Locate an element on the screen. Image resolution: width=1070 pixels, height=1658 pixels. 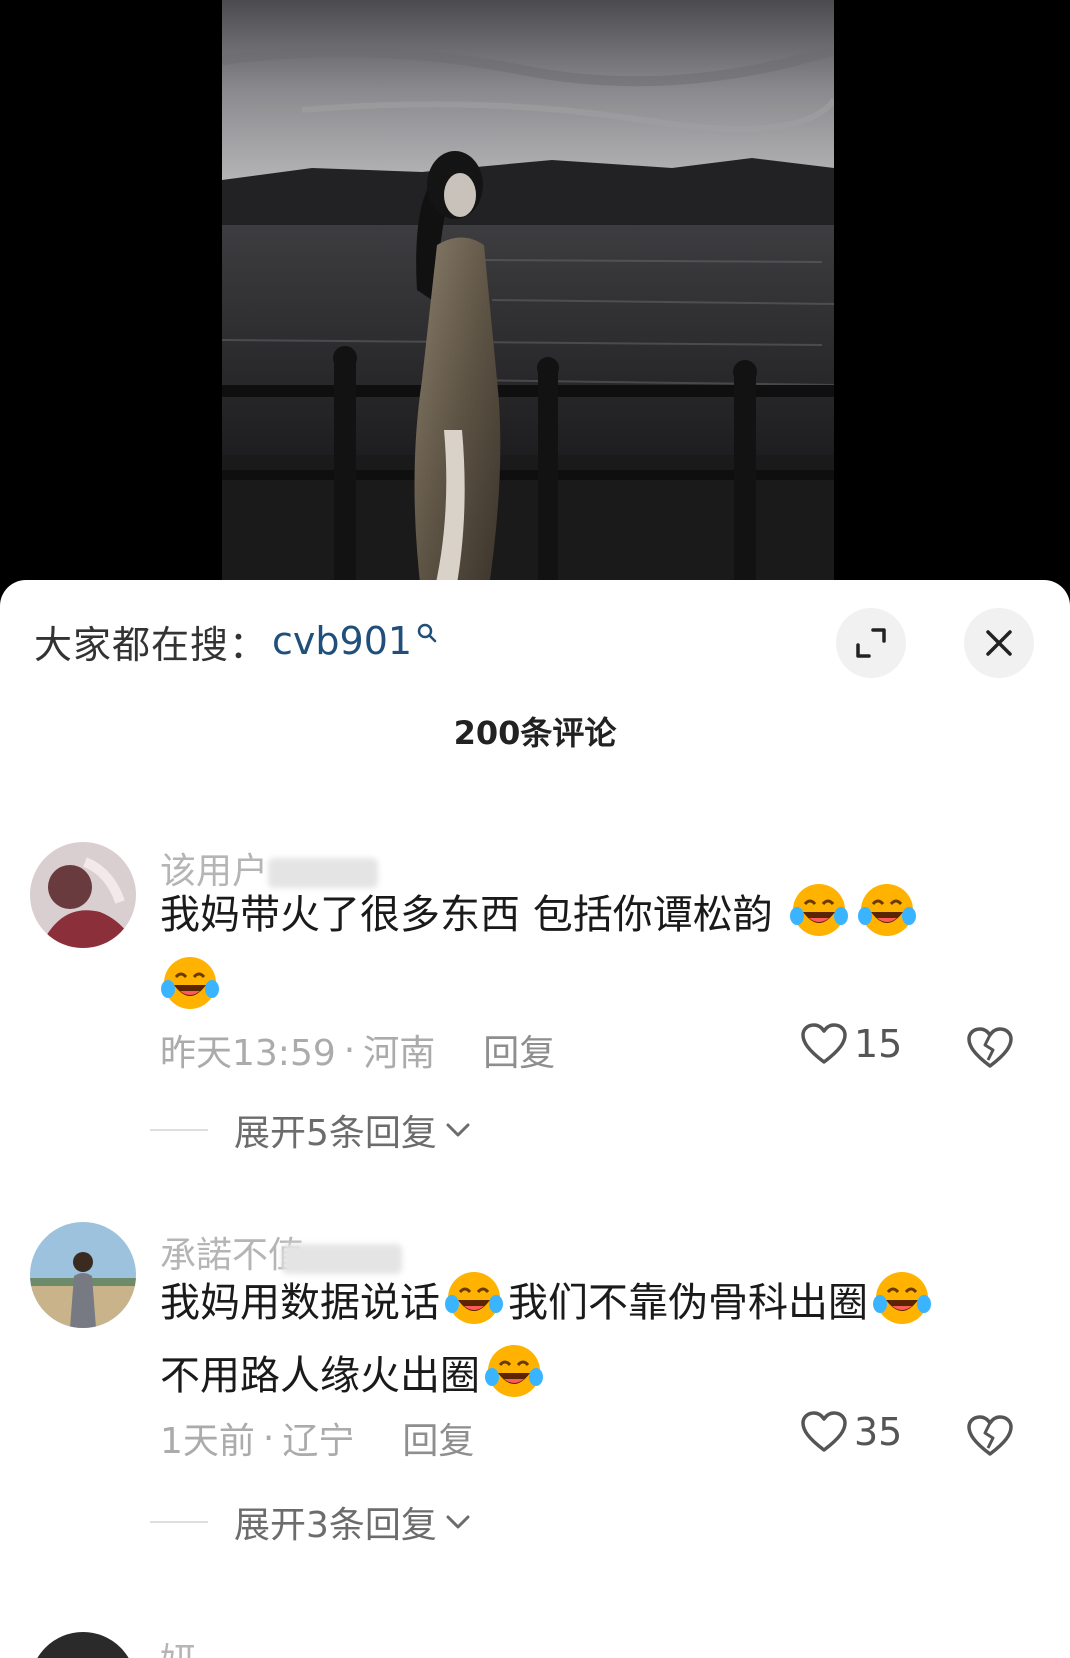
comment-text-body: 我妈带火了很多东西 包括你谭松韵 is located at coordinates (466, 915).